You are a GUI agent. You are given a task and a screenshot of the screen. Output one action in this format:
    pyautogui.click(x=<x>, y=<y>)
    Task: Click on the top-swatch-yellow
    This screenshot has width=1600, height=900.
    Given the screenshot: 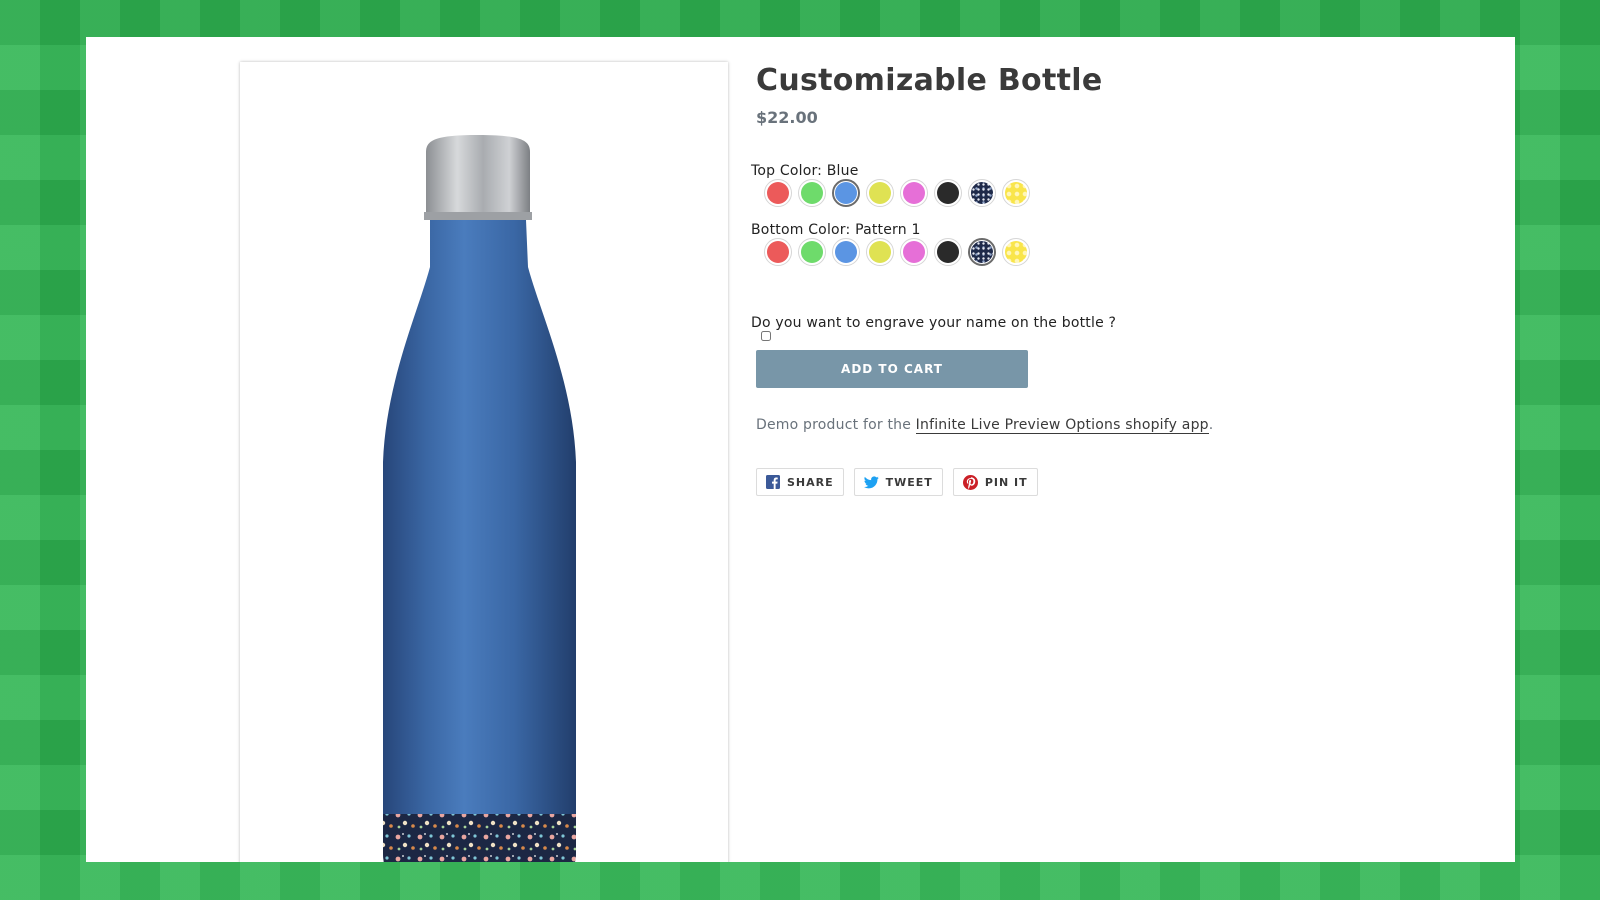 What is the action you would take?
    pyautogui.click(x=880, y=193)
    